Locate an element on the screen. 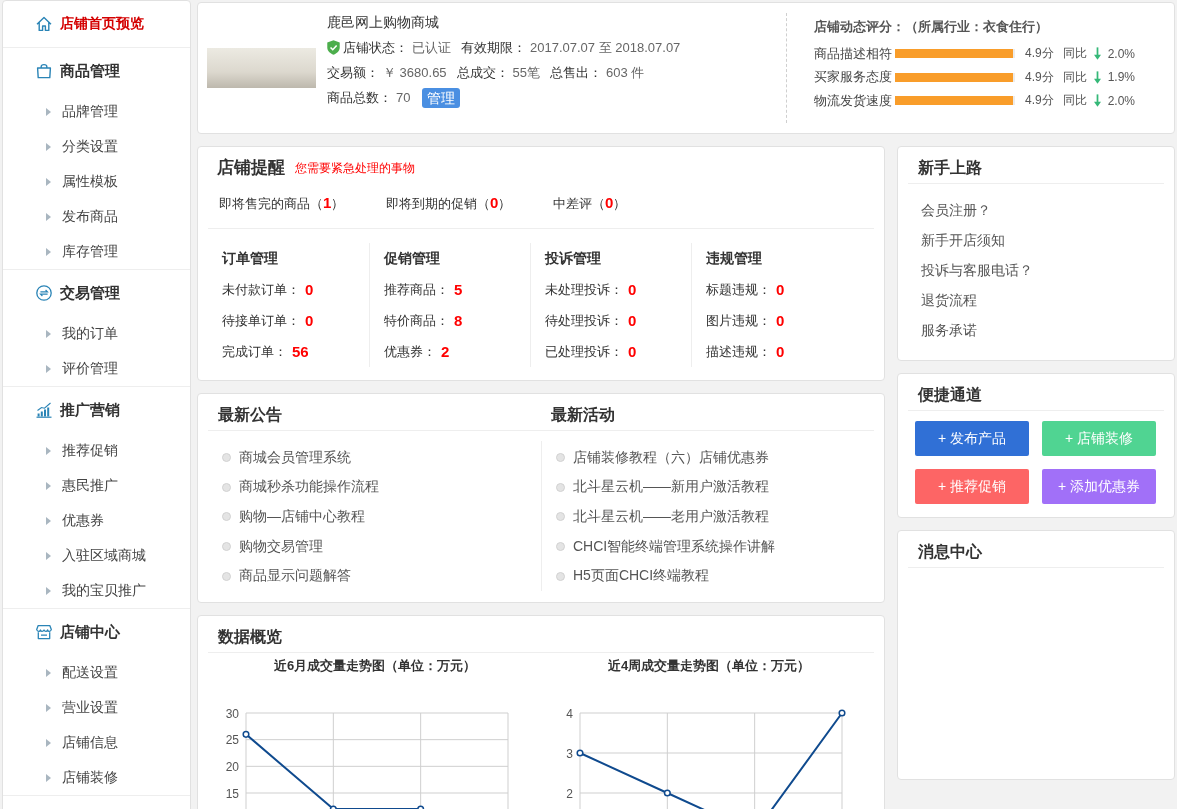  card-title: 最新活动 is located at coordinates (583, 414).